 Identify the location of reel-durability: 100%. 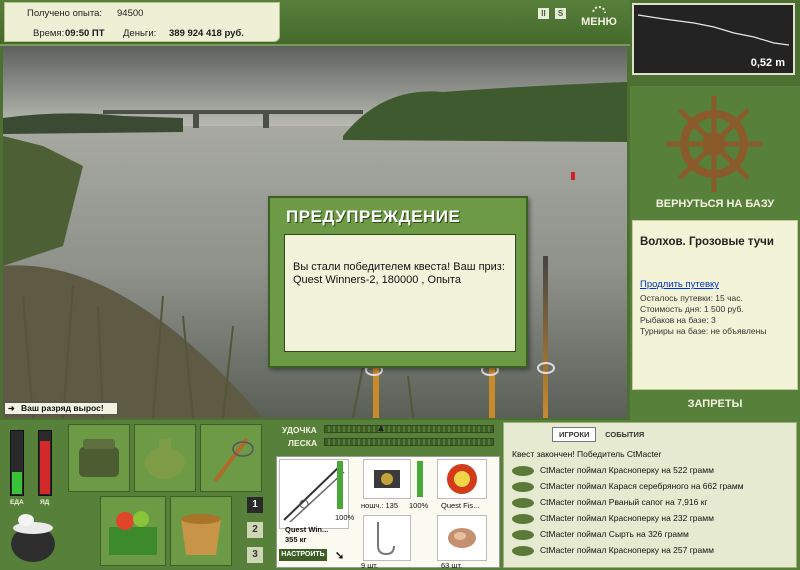
(419, 505).